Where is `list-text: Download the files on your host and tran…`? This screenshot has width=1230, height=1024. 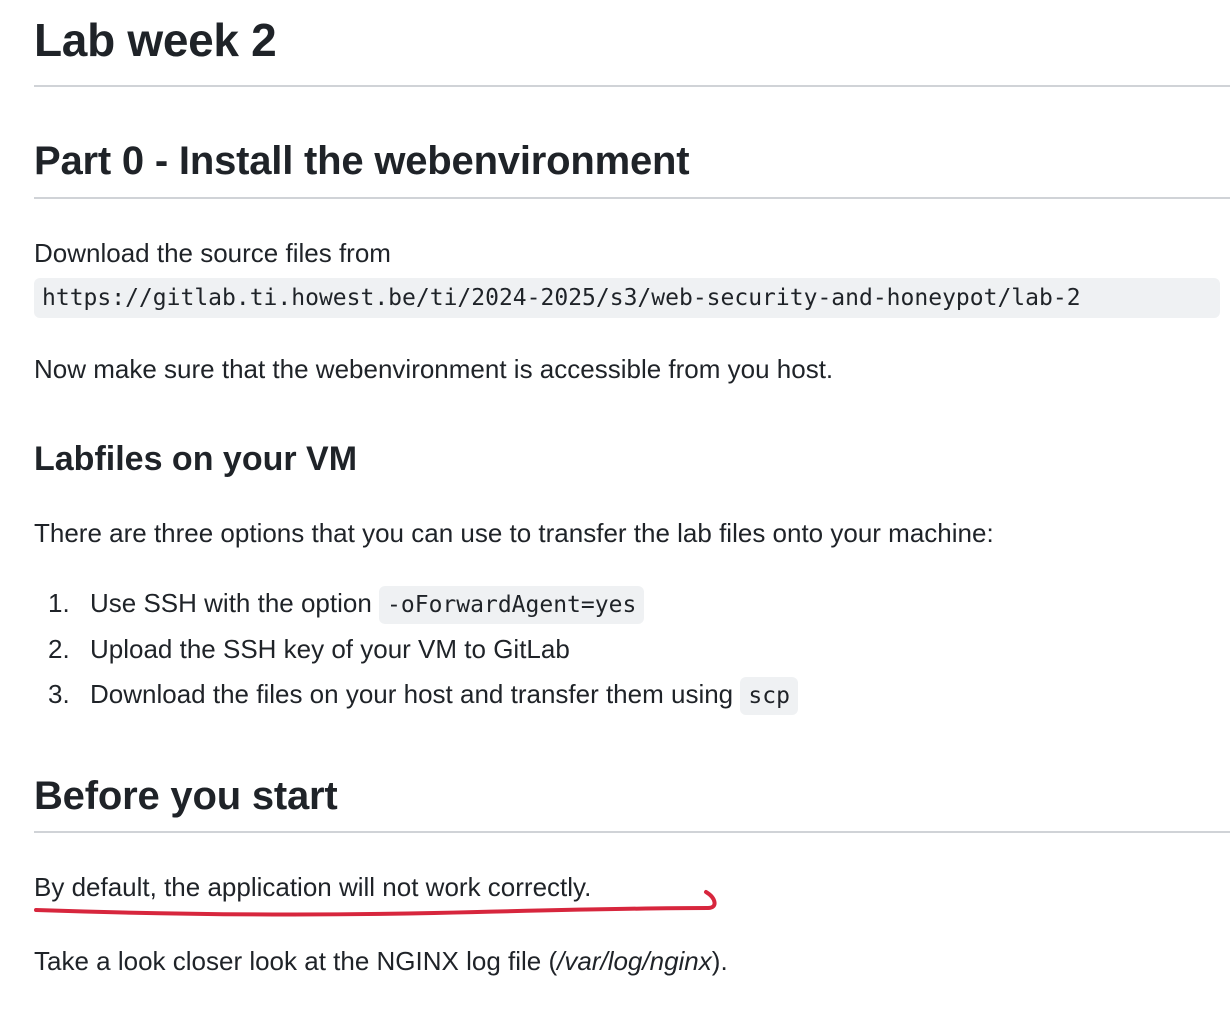
list-text: Download the files on your host and tran… is located at coordinates (412, 694).